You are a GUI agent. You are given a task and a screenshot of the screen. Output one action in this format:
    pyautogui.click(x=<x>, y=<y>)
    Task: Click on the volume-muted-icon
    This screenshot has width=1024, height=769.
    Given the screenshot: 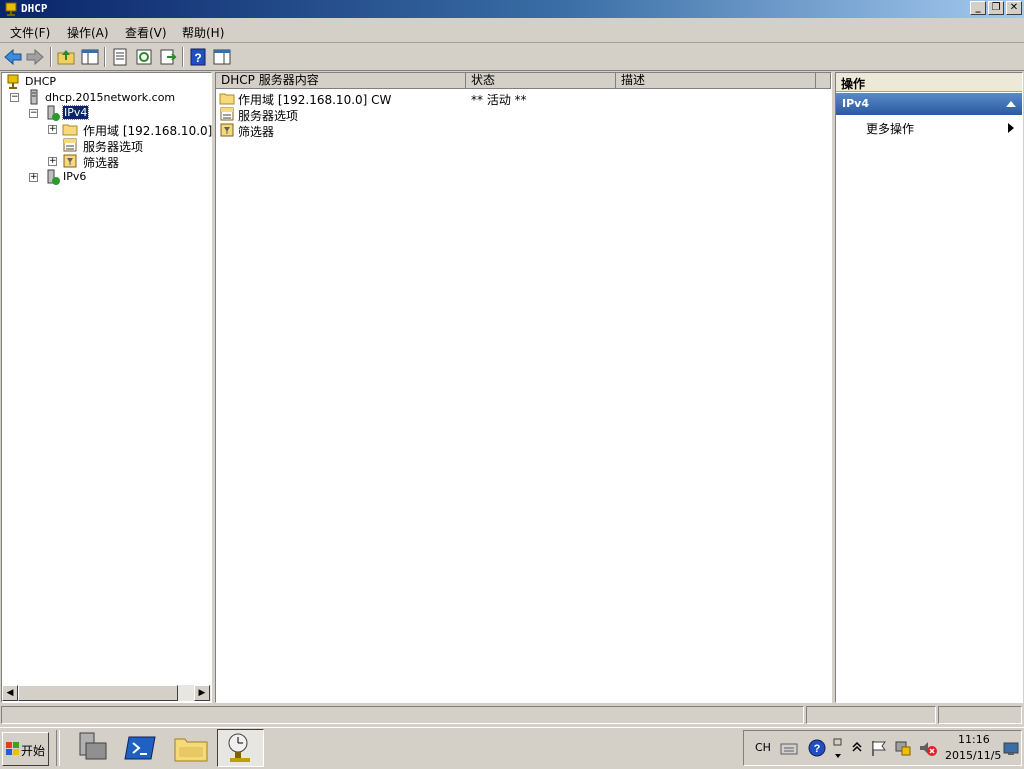 What is the action you would take?
    pyautogui.click(x=928, y=748)
    